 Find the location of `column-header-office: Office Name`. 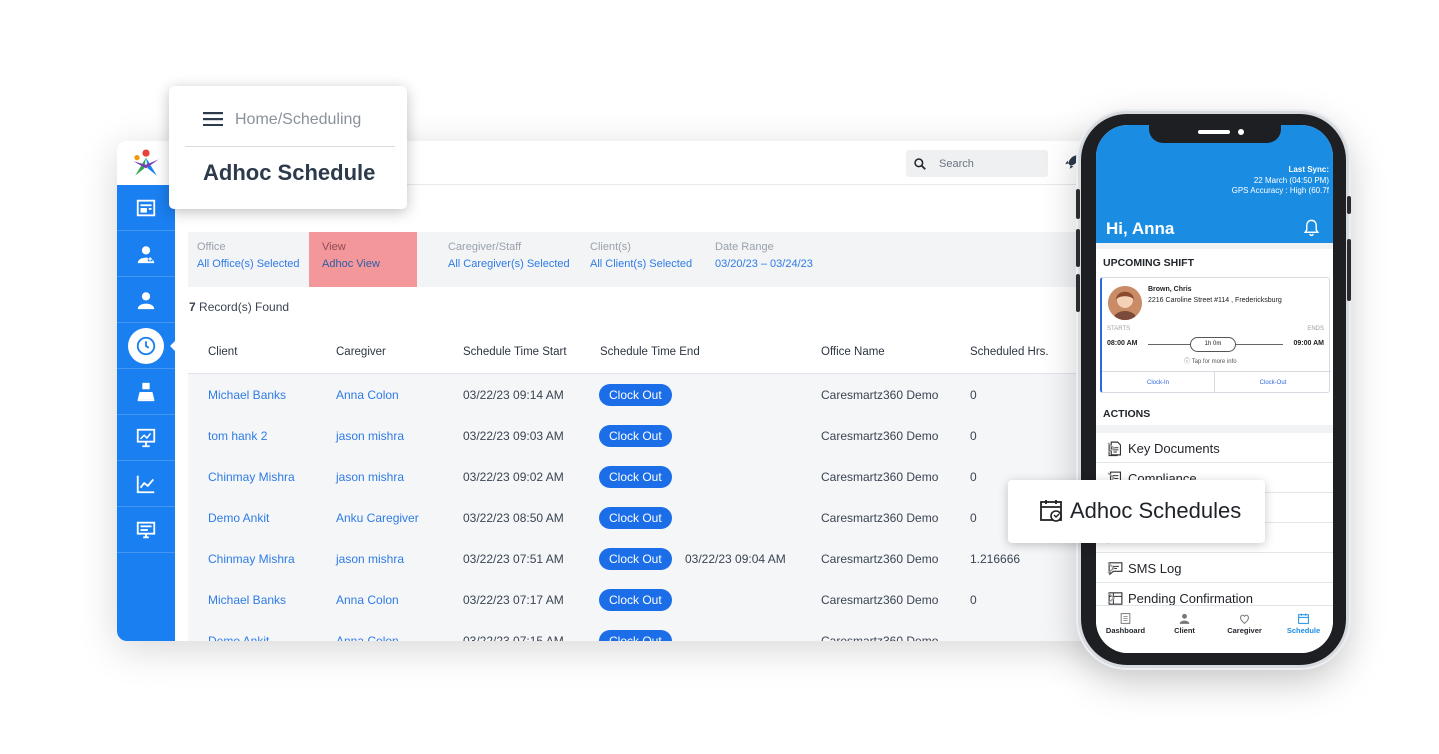

column-header-office: Office Name is located at coordinates (853, 352).